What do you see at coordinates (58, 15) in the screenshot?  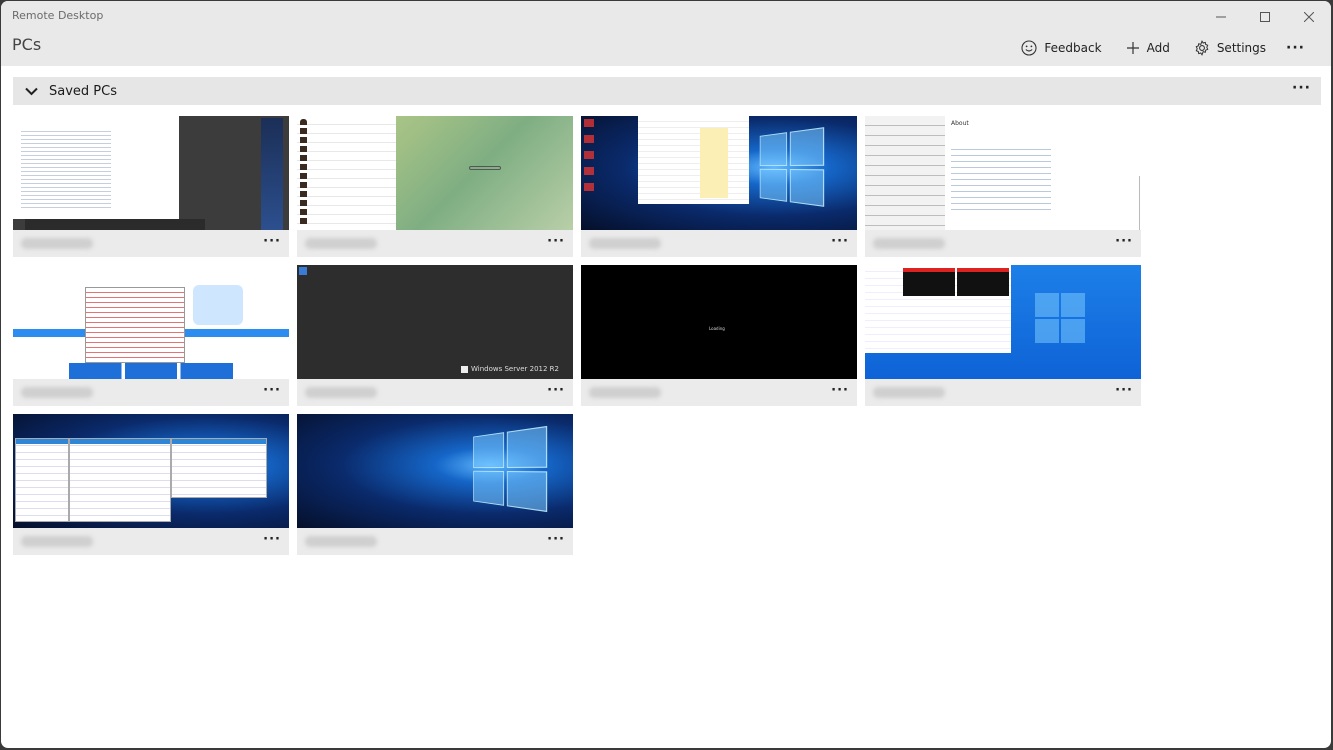 I see `app-title: Remote Desktop` at bounding box center [58, 15].